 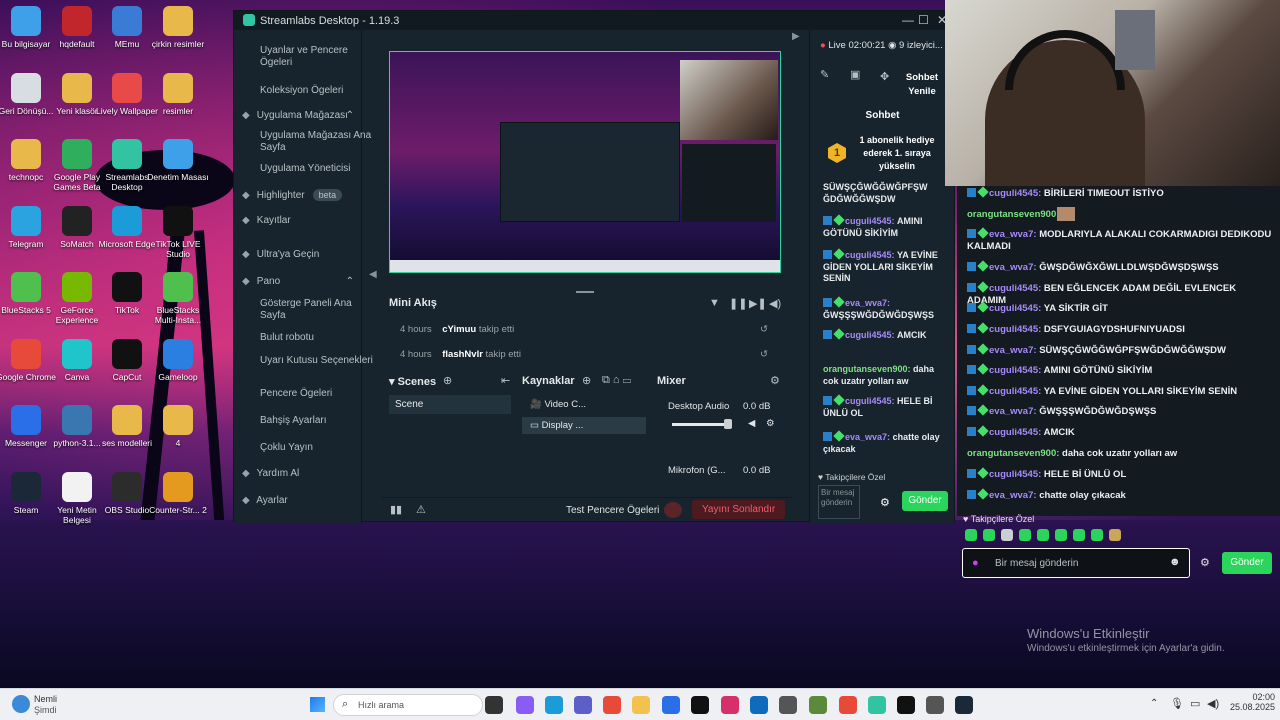 What do you see at coordinates (178, 27) in the screenshot?
I see `desktop-icon: çirkin resimler` at bounding box center [178, 27].